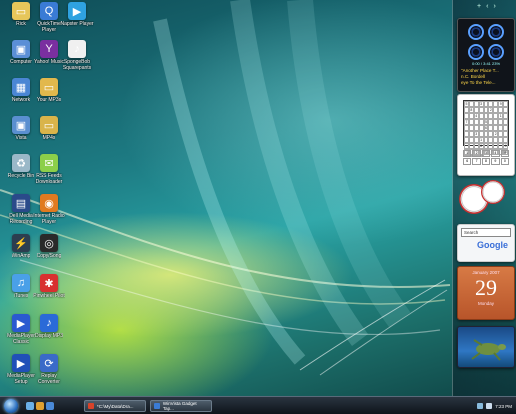 This screenshot has height=414, width=516. Describe the element at coordinates (21, 283) in the screenshot. I see `itunes-icon: ♫` at that location.